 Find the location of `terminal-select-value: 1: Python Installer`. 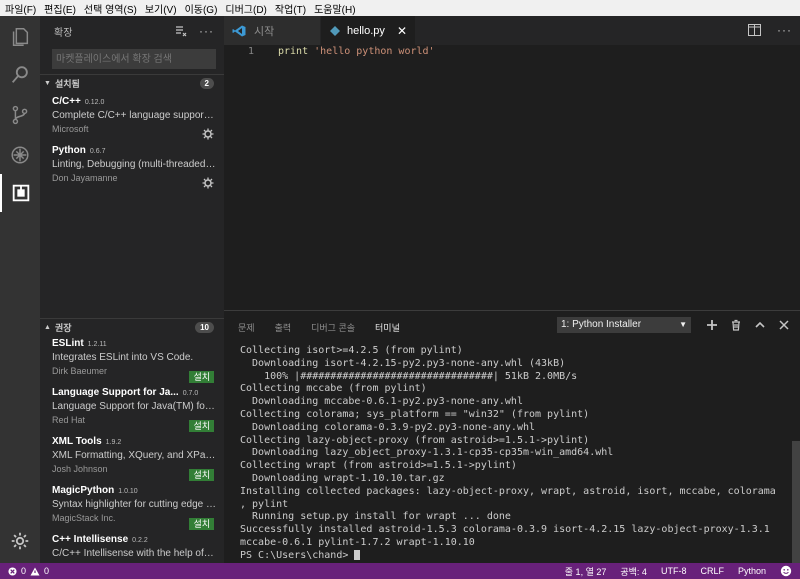

terminal-select-value: 1: Python Installer is located at coordinates (601, 324).